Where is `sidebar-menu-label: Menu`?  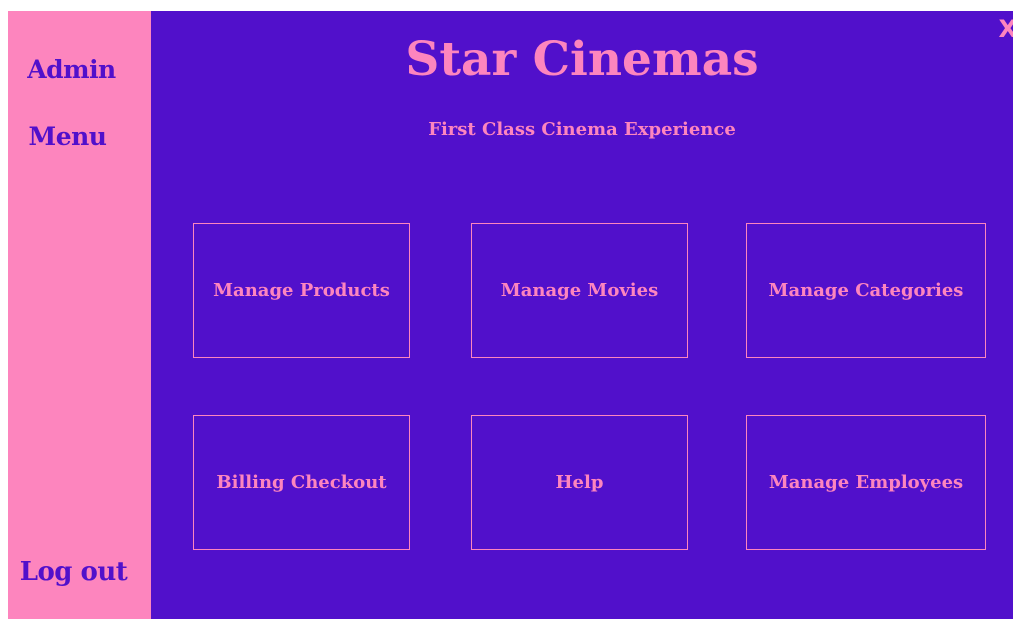 sidebar-menu-label: Menu is located at coordinates (67, 136).